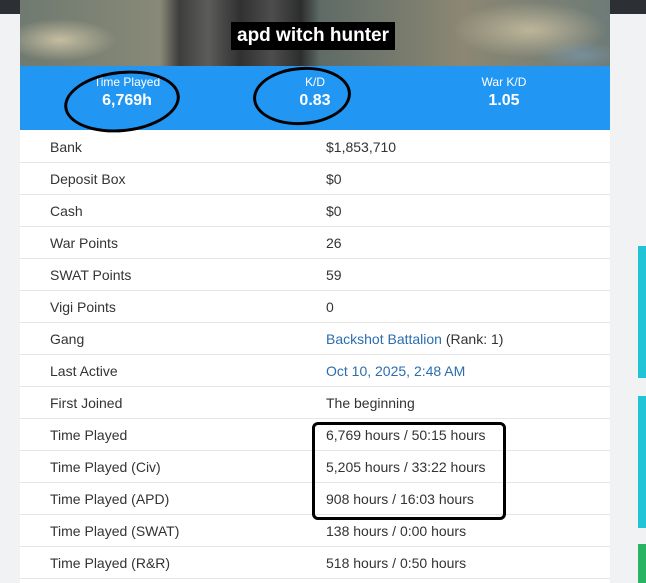 This screenshot has height=583, width=646. Describe the element at coordinates (468, 306) in the screenshot. I see `row-value: 0` at that location.